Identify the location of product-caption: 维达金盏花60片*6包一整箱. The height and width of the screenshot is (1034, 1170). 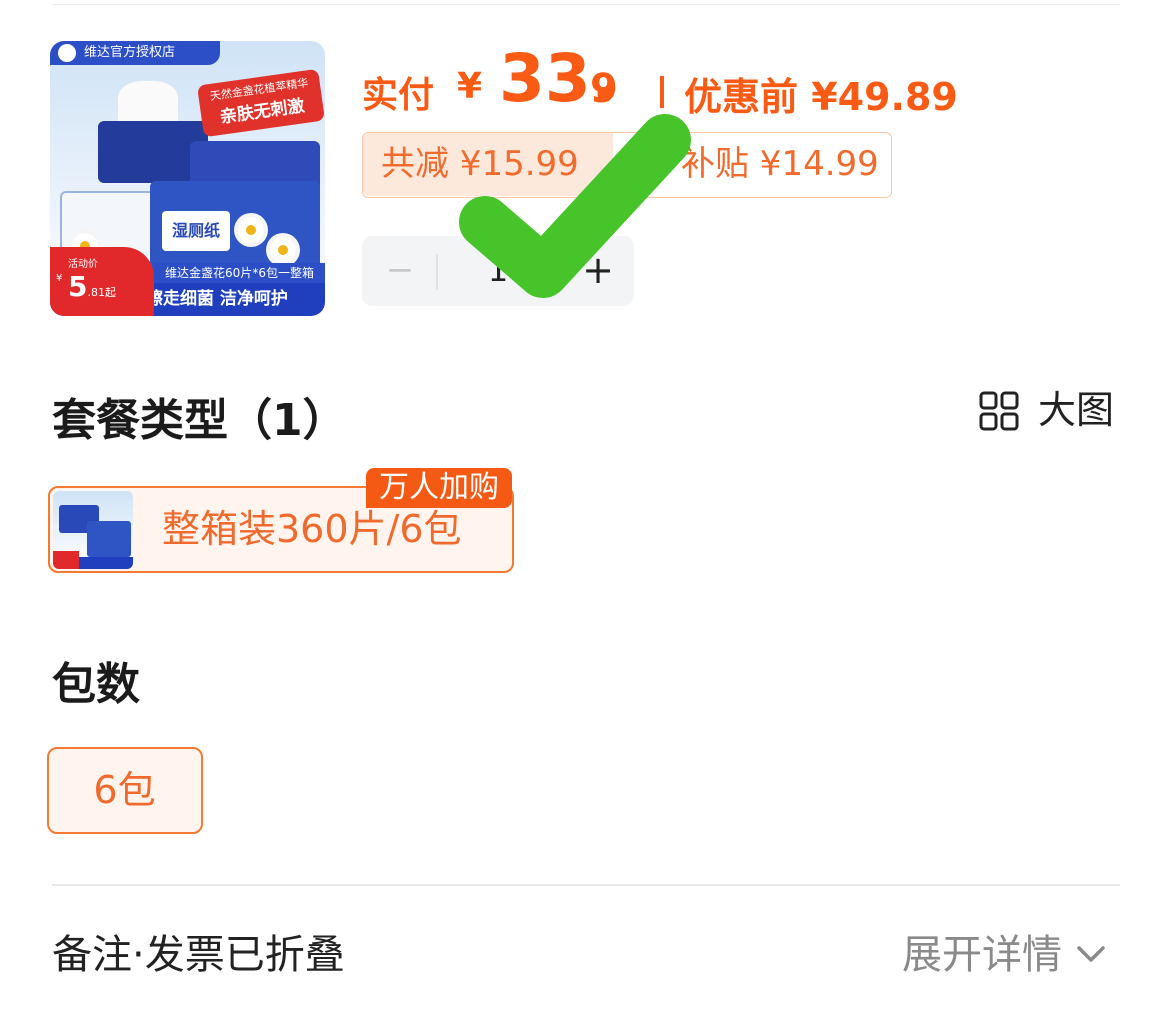
(239, 273).